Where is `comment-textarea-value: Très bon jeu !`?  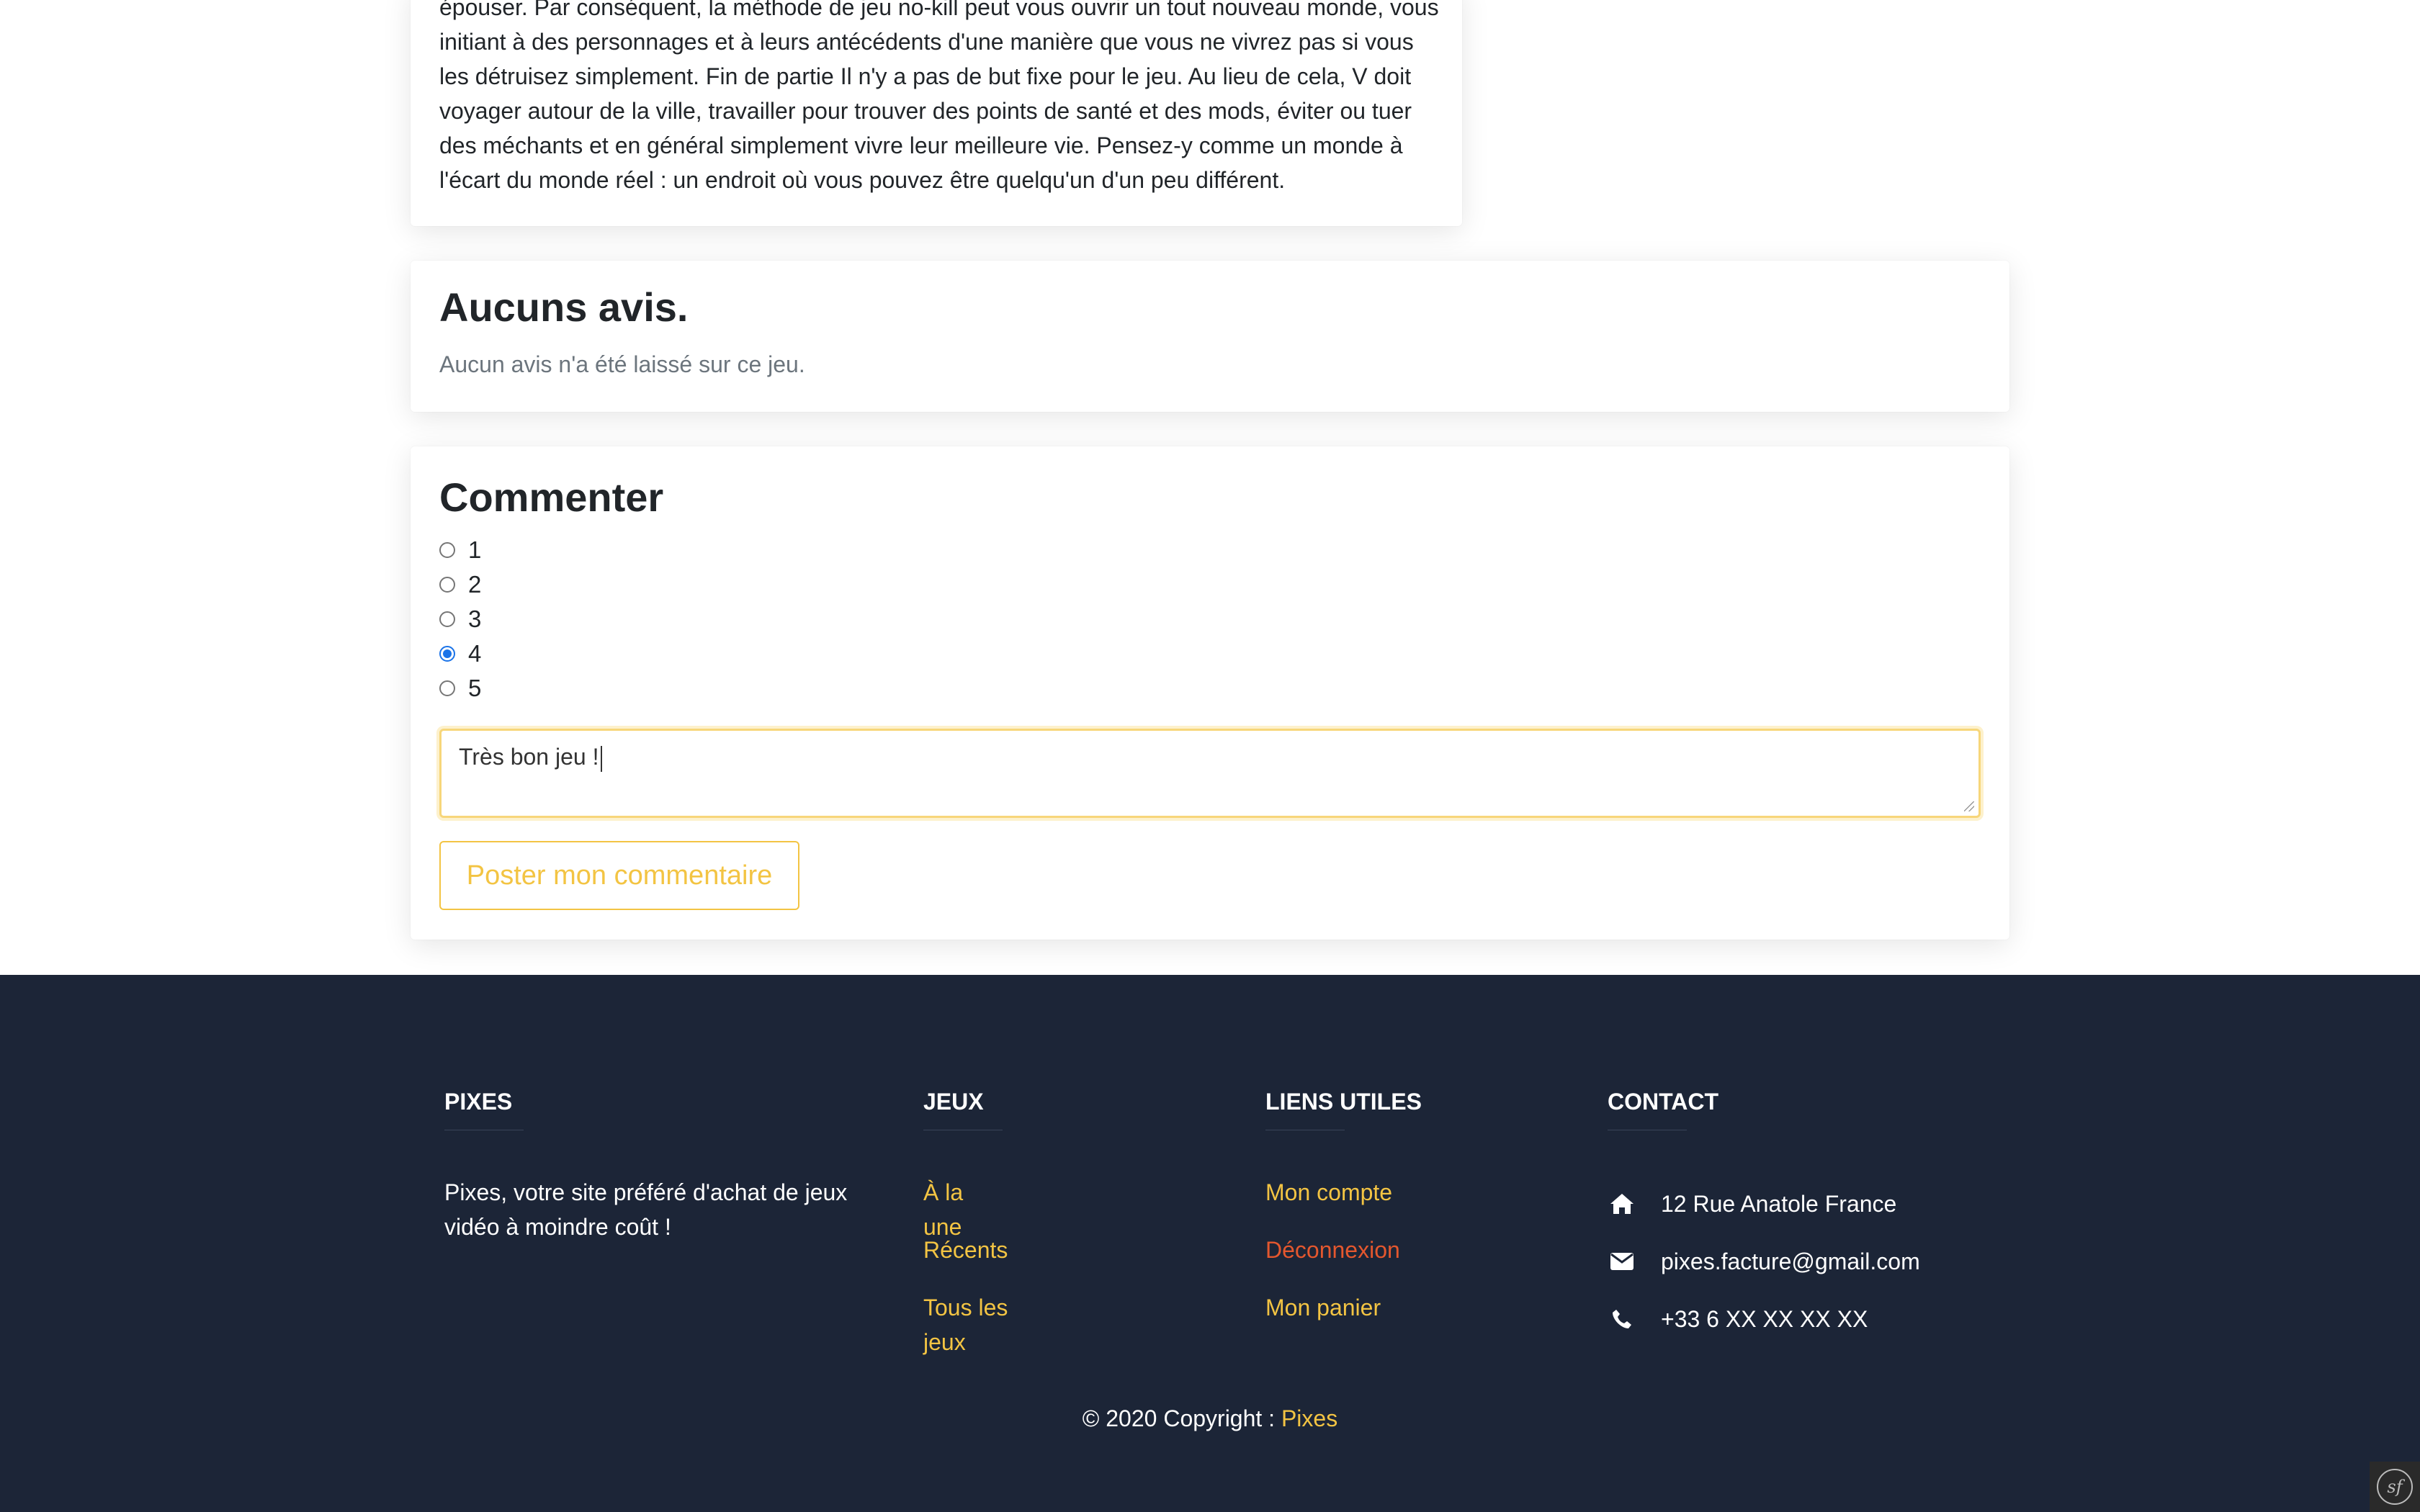
comment-textarea-value: Très bon jeu ! is located at coordinates (529, 757).